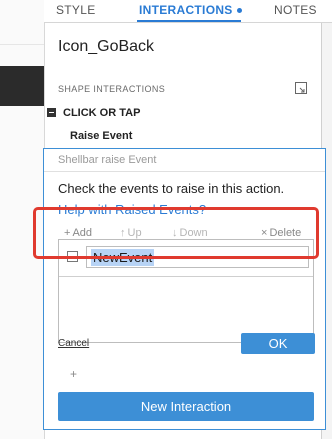 The width and height of the screenshot is (332, 439). I want to click on cancel-button: Cancel, so click(73, 343).